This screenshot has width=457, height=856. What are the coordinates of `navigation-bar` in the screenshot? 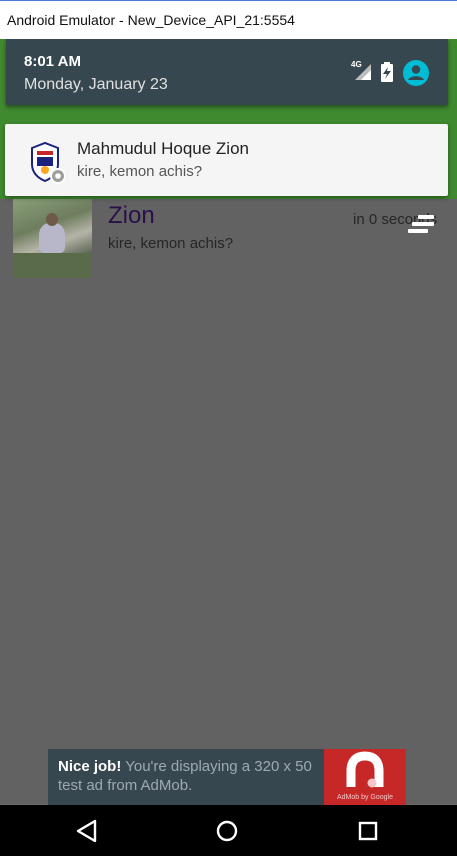 It's located at (228, 830).